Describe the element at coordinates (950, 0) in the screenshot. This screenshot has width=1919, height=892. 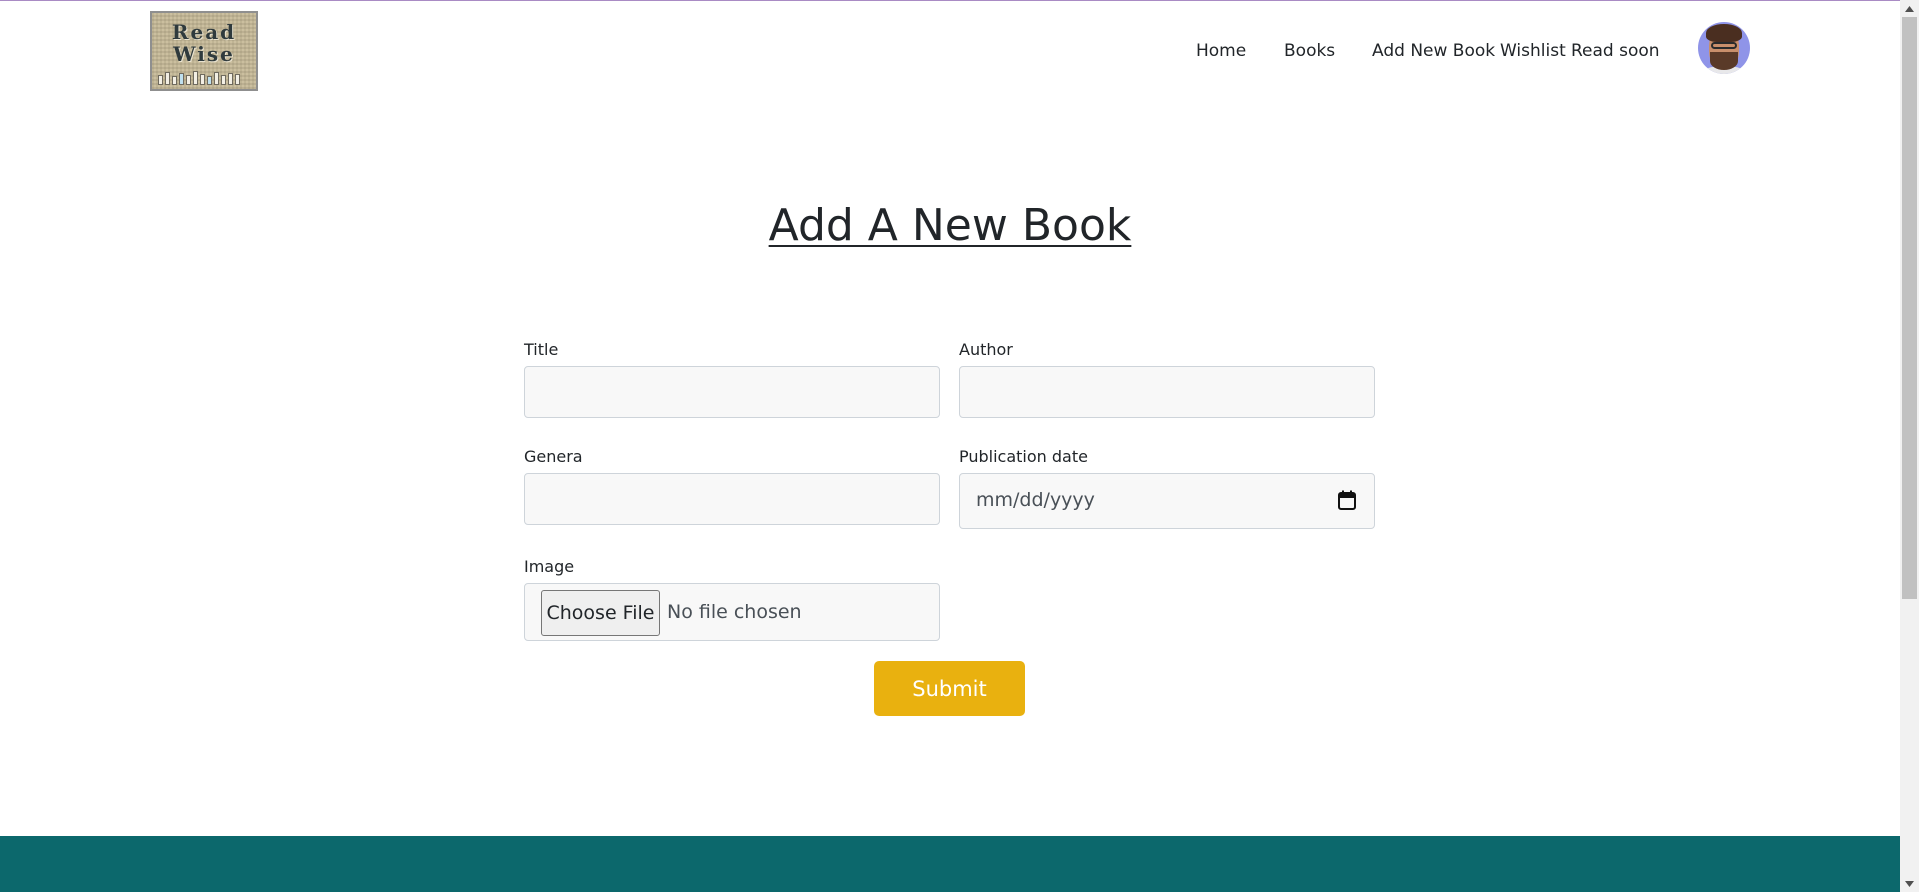
I see `top-accent-line` at that location.